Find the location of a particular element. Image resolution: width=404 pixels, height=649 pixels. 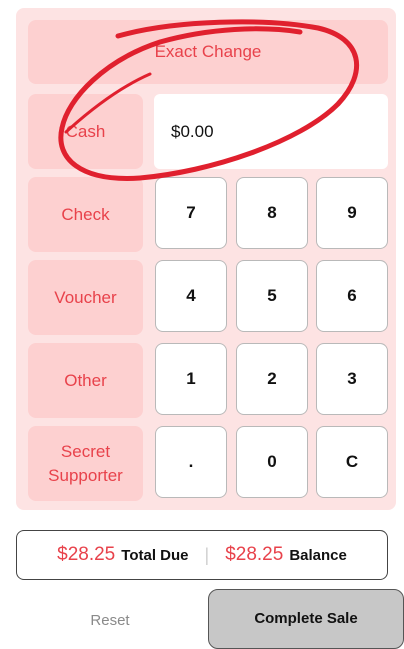

key-6-label: 6 is located at coordinates (352, 295).